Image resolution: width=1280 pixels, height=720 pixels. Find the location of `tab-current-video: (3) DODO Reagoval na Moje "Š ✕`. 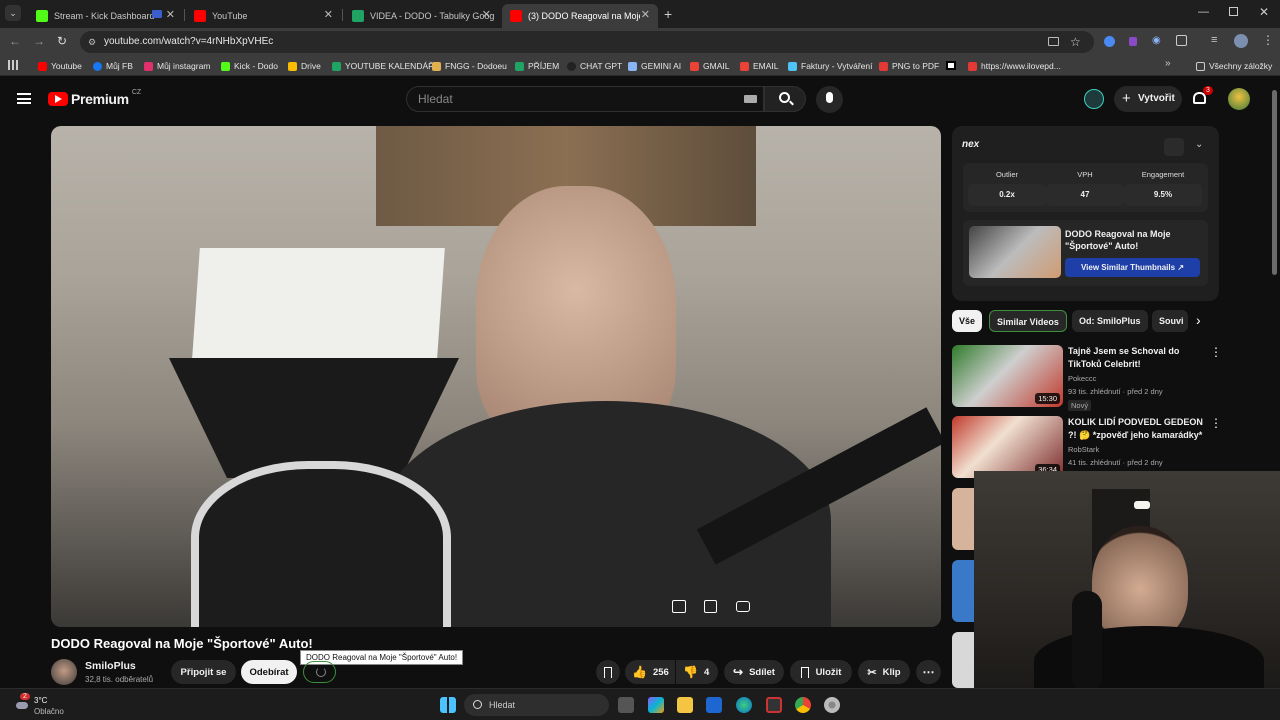

tab-current-video: (3) DODO Reagoval na Moje "Š ✕ is located at coordinates (580, 16).